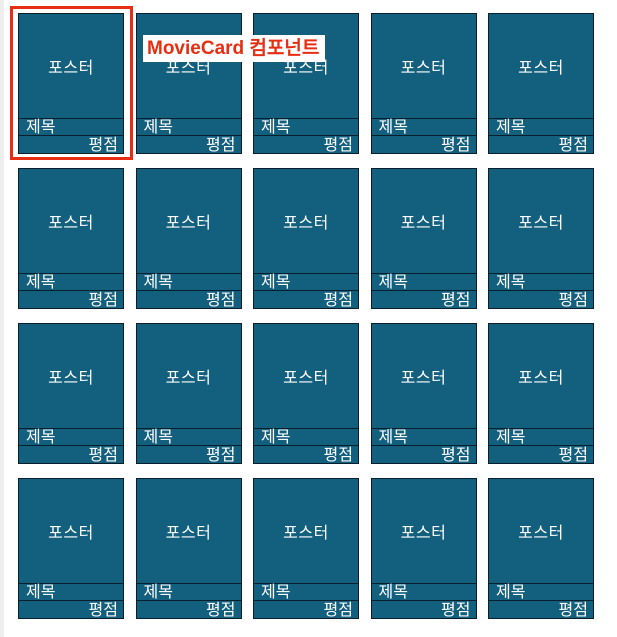 The image size is (617, 637). What do you see at coordinates (234, 48) in the screenshot?
I see `component-callout-label: MovieCard 컴포넌트` at bounding box center [234, 48].